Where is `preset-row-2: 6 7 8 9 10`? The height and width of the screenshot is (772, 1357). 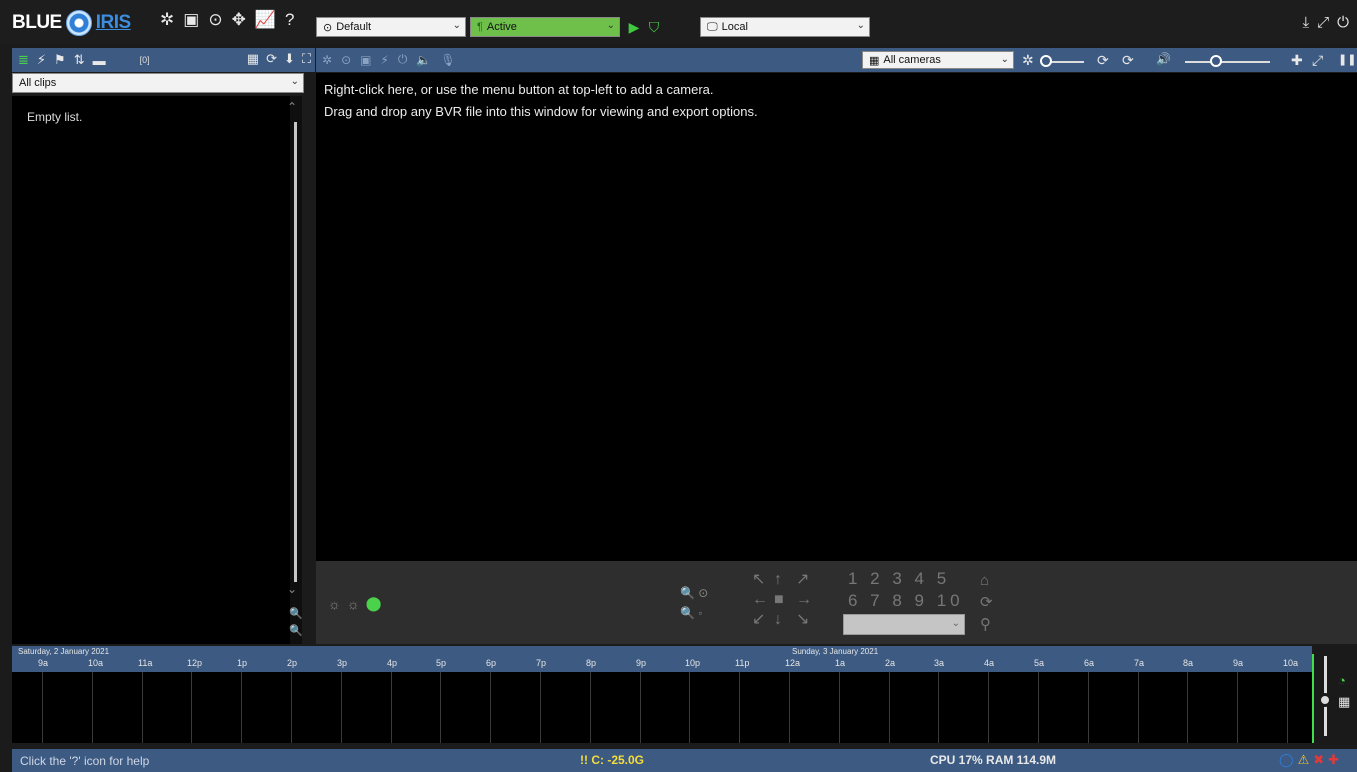
preset-row-2: 6 7 8 9 10 is located at coordinates (906, 601).